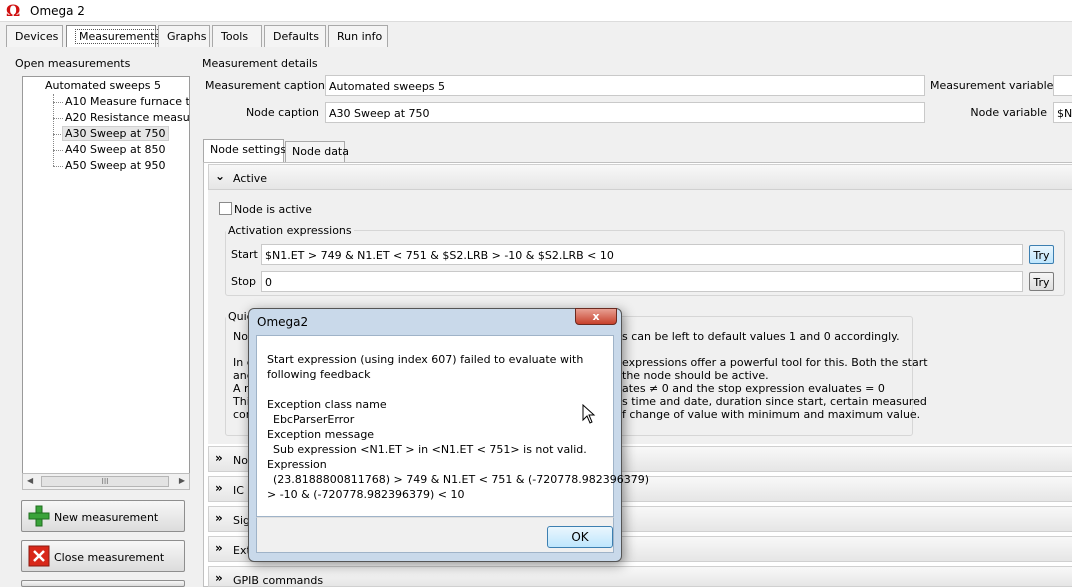  Describe the element at coordinates (13, 10) in the screenshot. I see `omega-logo-icon: Ω` at that location.